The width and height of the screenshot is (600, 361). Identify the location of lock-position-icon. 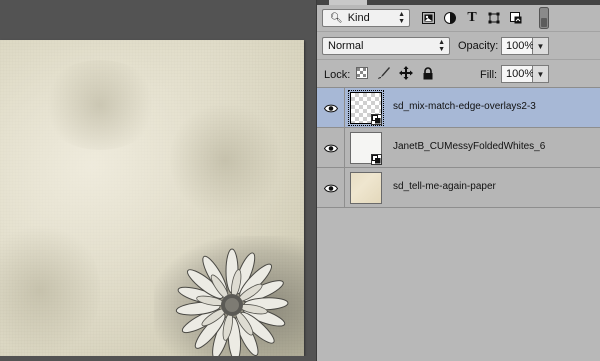
(406, 73).